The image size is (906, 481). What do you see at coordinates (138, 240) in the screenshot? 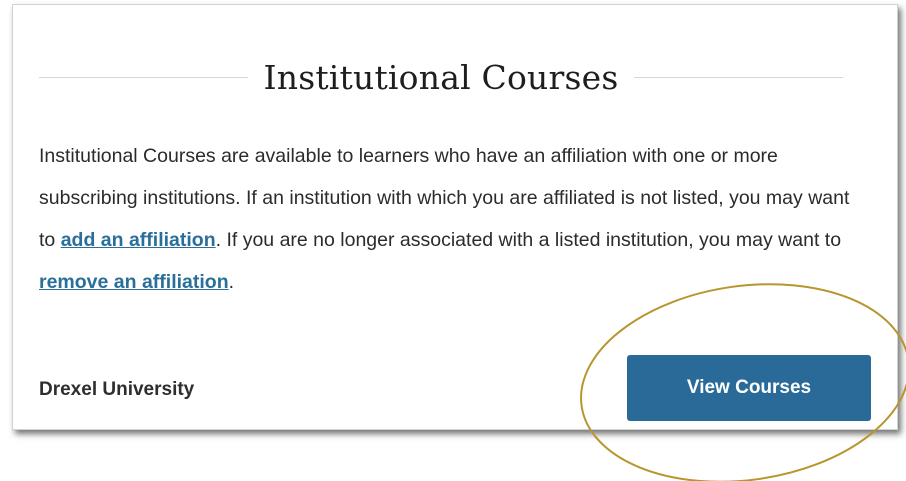
I see `add-affiliation-link: add an affiliation` at bounding box center [138, 240].